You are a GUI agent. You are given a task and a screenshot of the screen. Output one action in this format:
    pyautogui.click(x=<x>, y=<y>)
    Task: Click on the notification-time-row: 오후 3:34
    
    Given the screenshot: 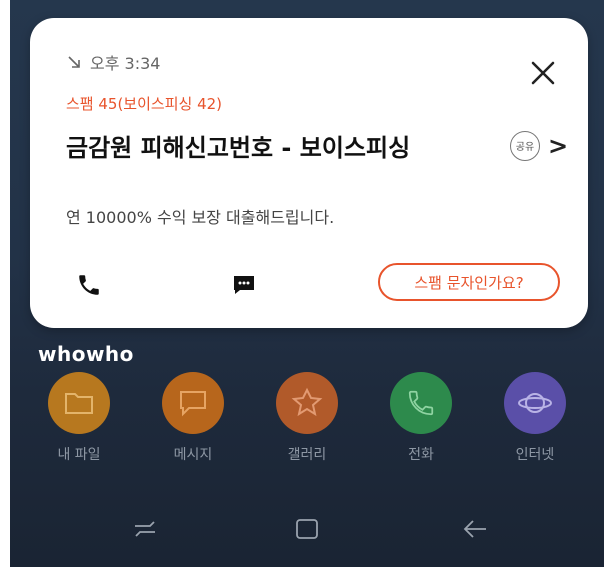 What is the action you would take?
    pyautogui.click(x=113, y=62)
    